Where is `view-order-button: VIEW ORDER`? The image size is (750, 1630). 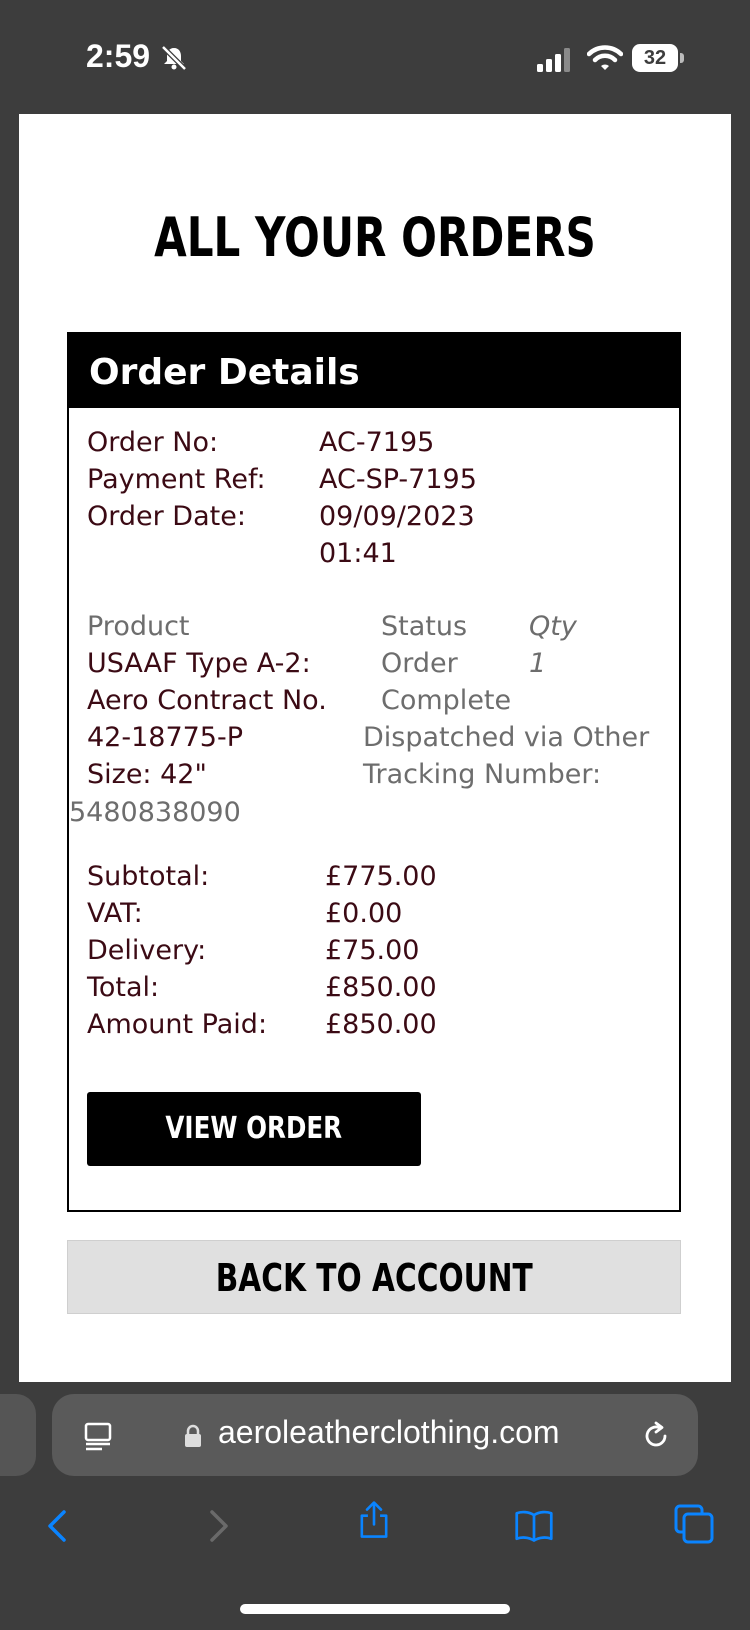
view-order-button: VIEW ORDER is located at coordinates (254, 1129).